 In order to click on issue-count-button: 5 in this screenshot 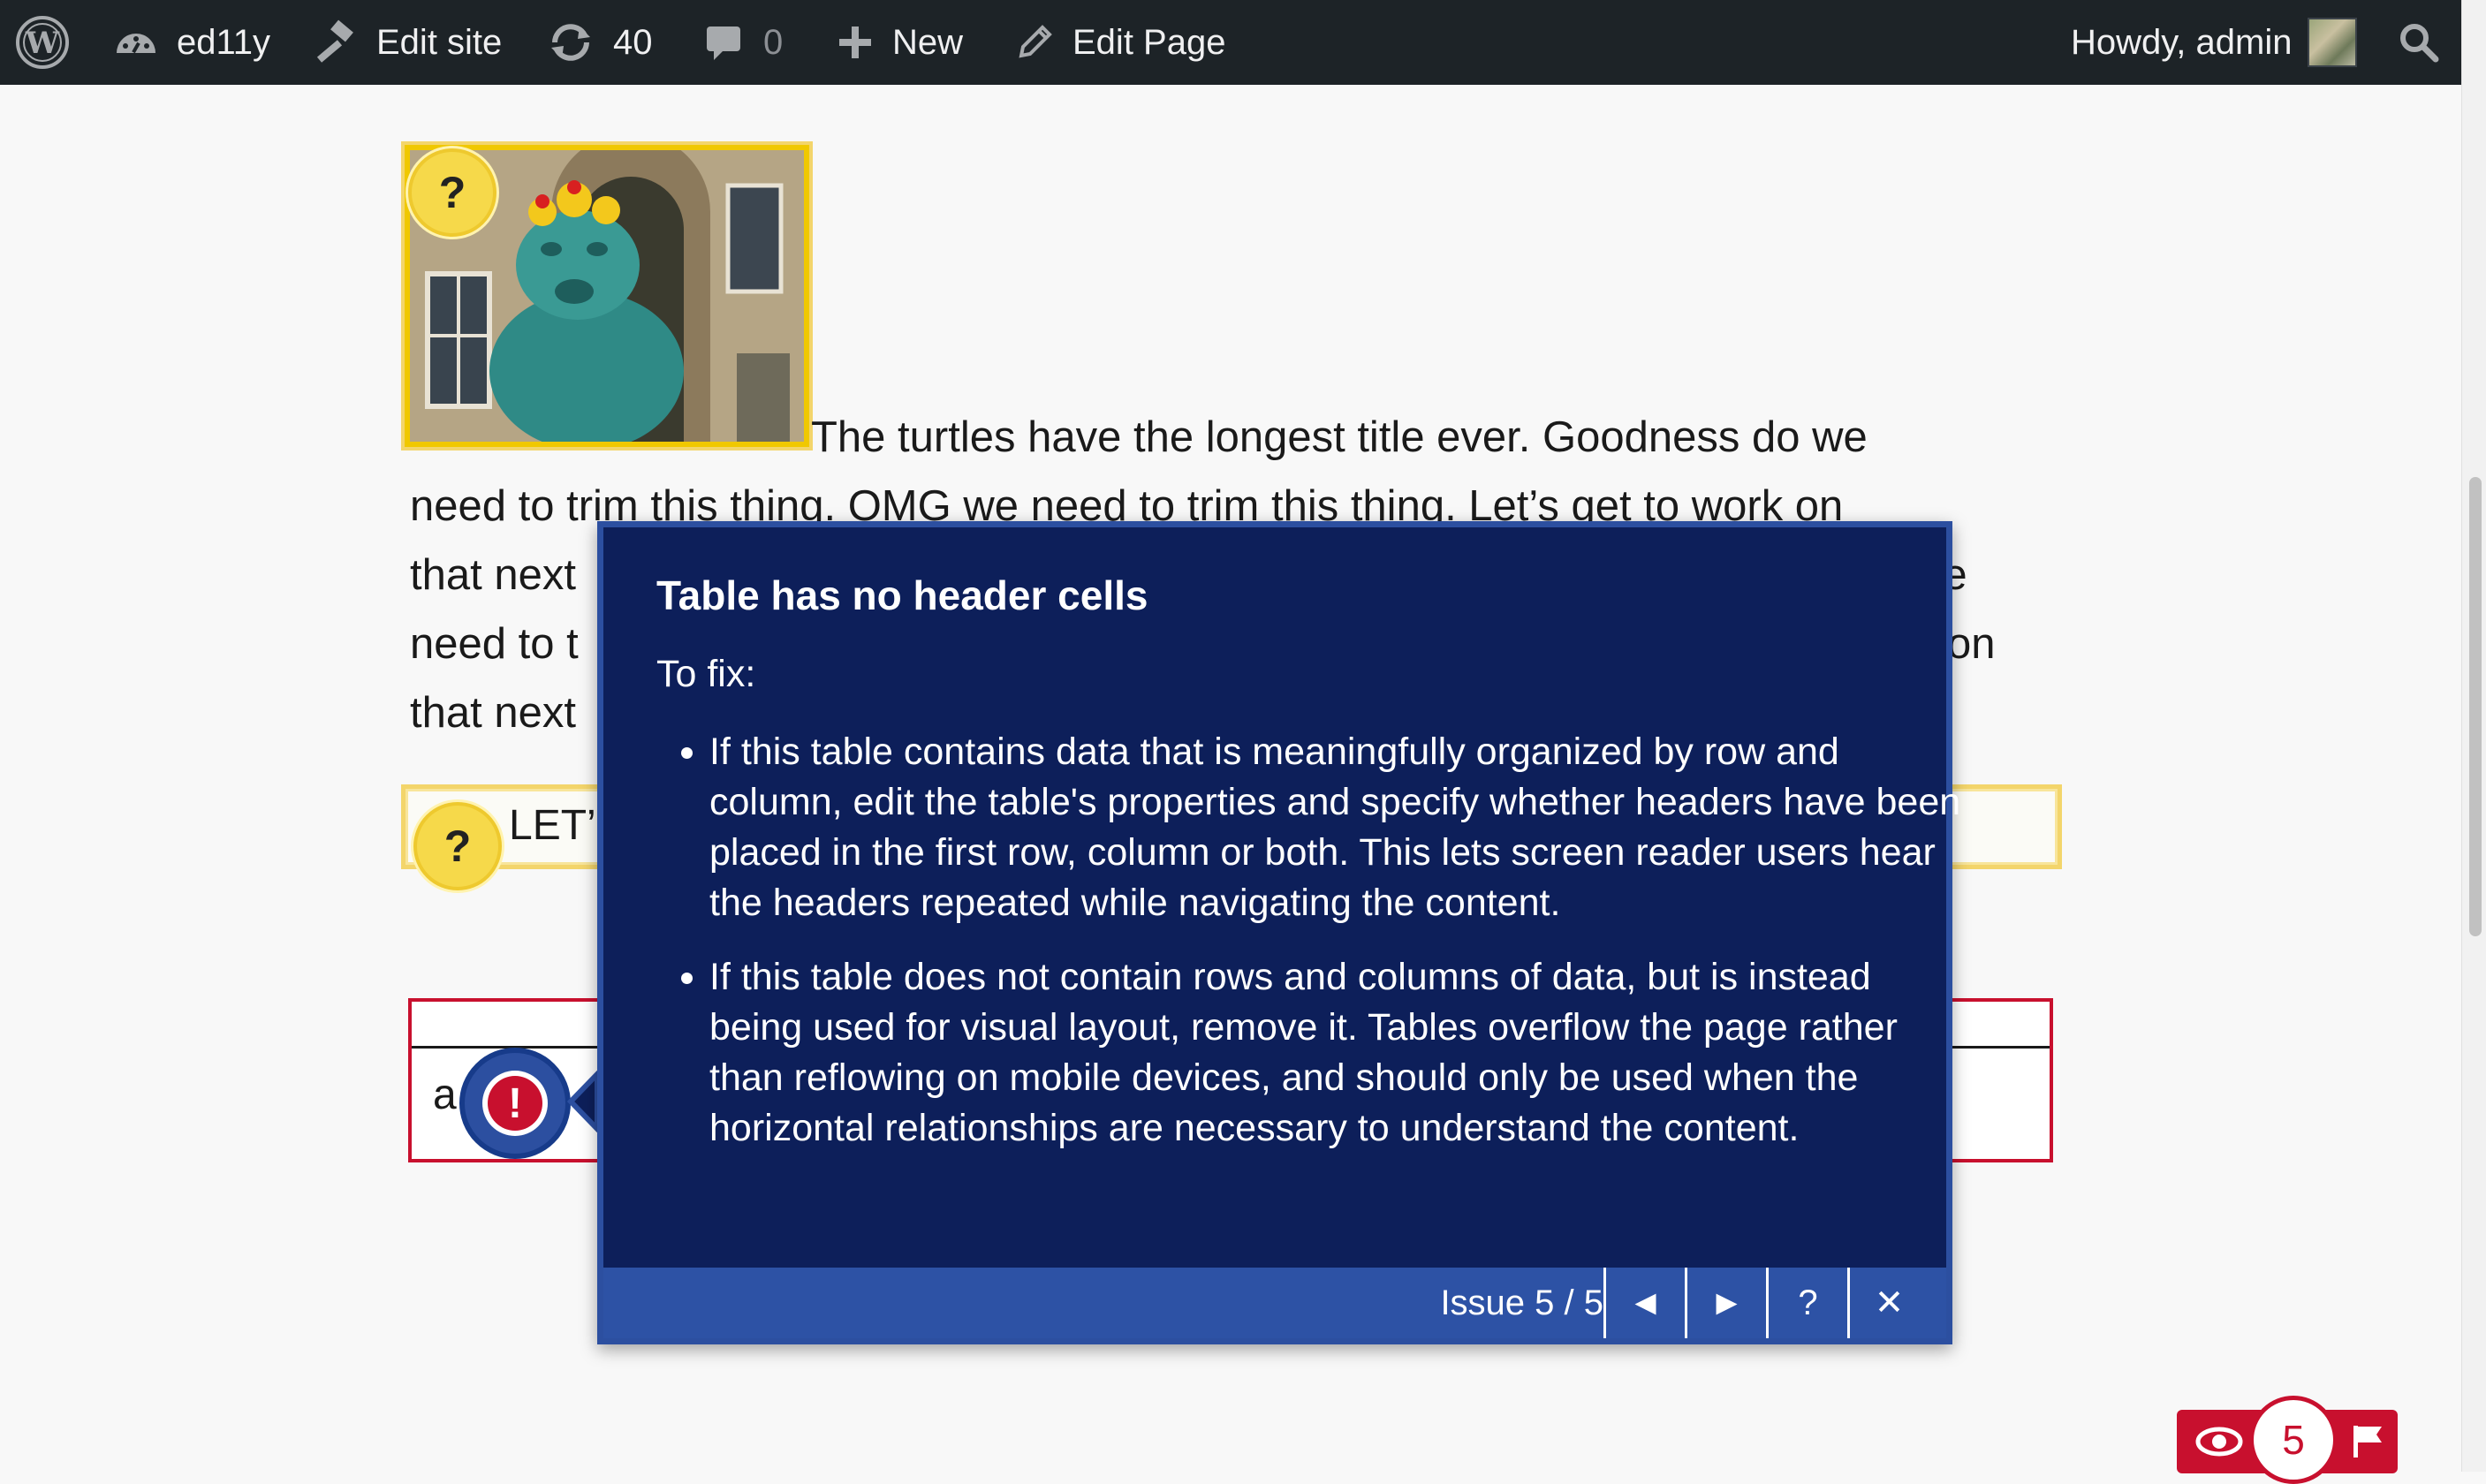, I will do `click(2293, 1440)`.